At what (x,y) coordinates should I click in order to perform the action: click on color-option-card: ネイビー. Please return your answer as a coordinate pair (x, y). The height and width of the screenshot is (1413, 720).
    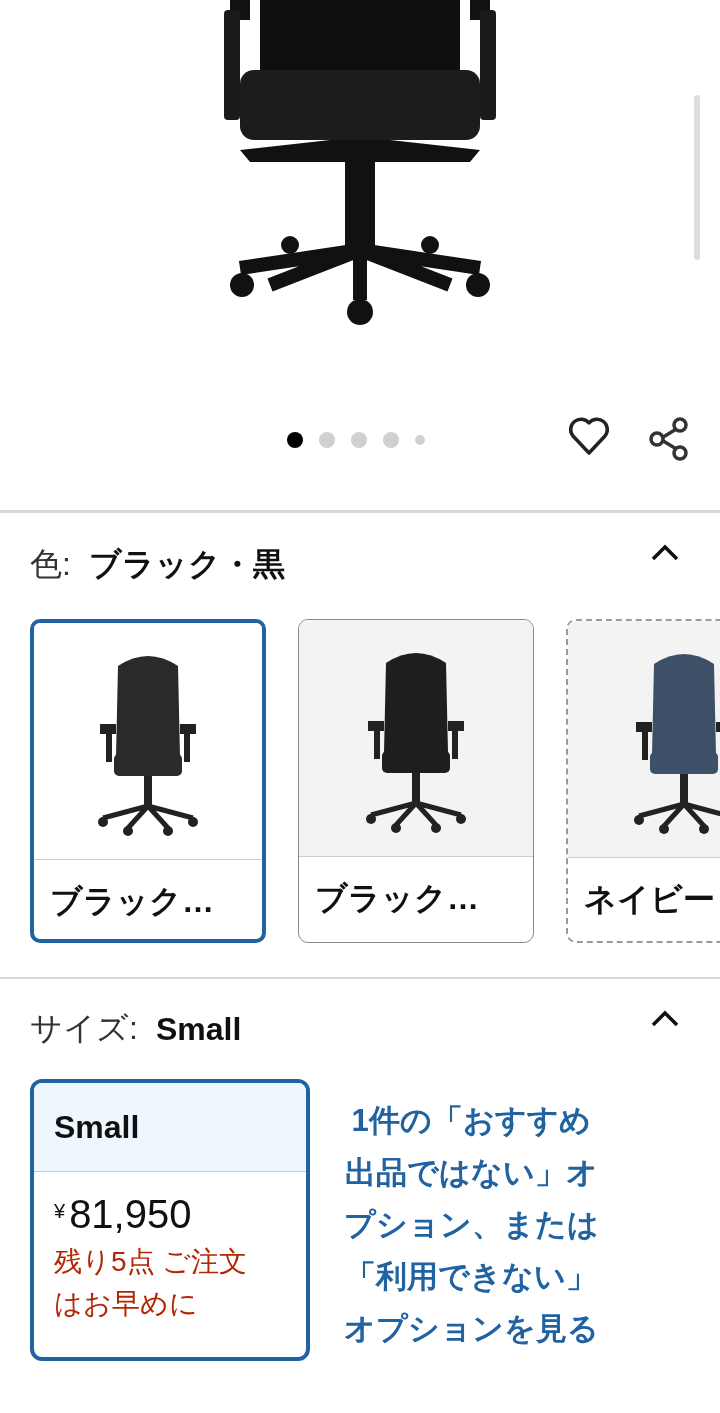
    Looking at the image, I should click on (643, 781).